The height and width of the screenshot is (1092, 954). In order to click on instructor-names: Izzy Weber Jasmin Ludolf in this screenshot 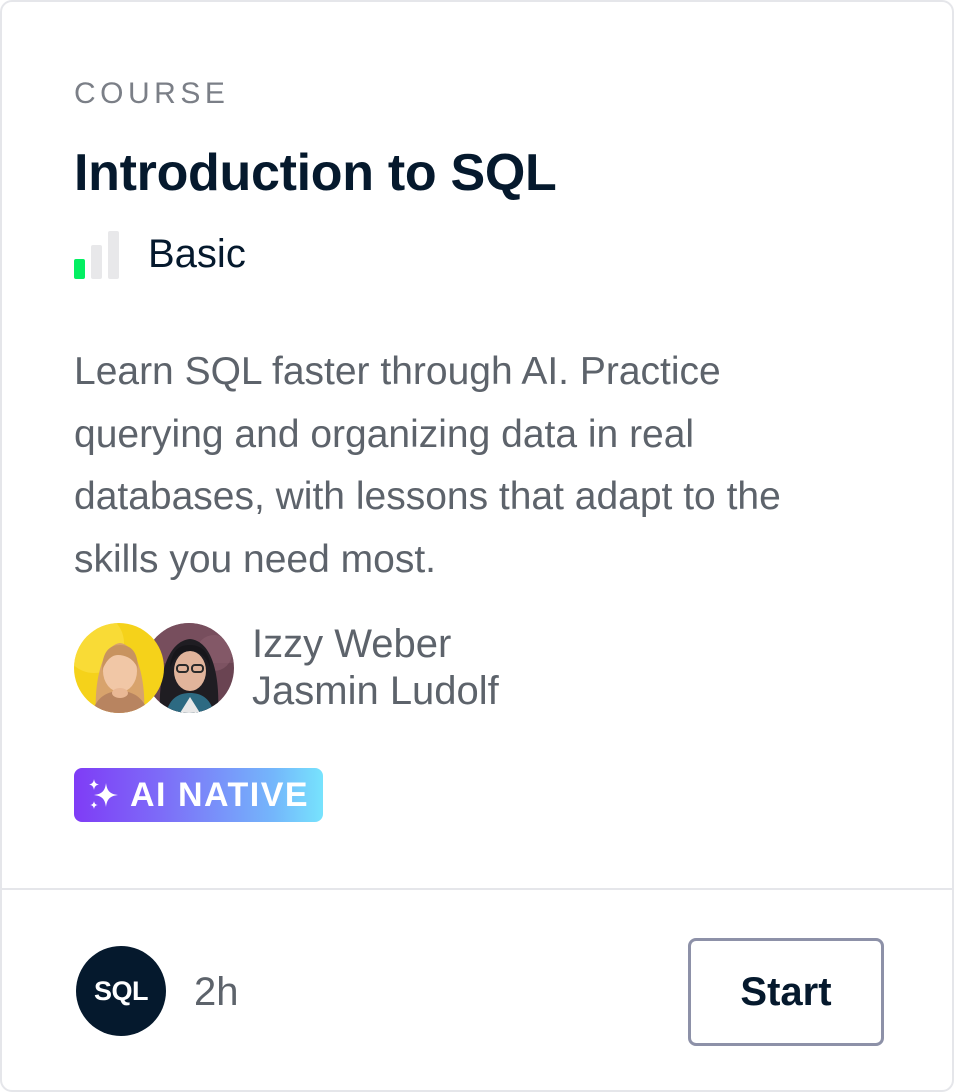, I will do `click(375, 668)`.